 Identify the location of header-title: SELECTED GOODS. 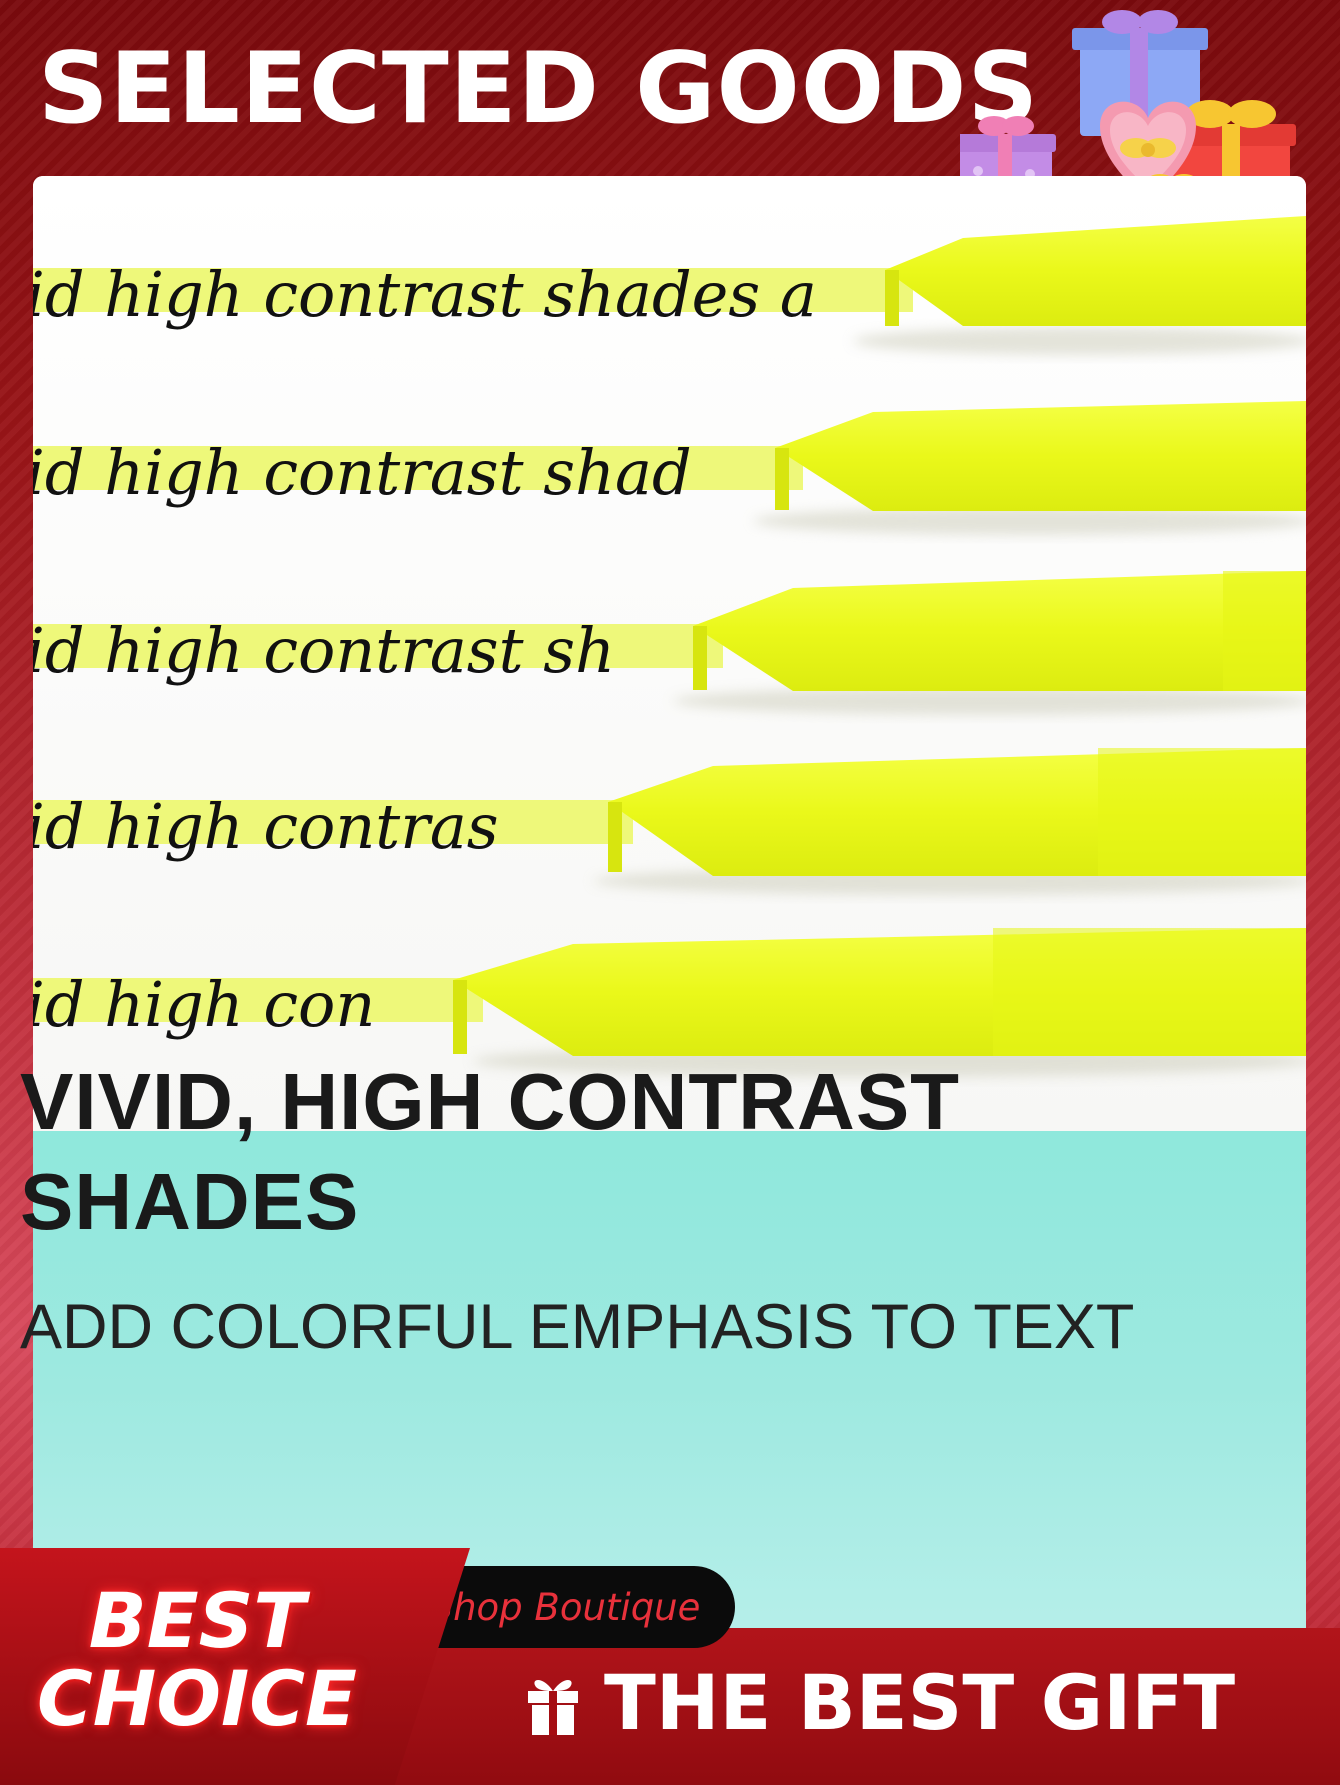
(539, 89).